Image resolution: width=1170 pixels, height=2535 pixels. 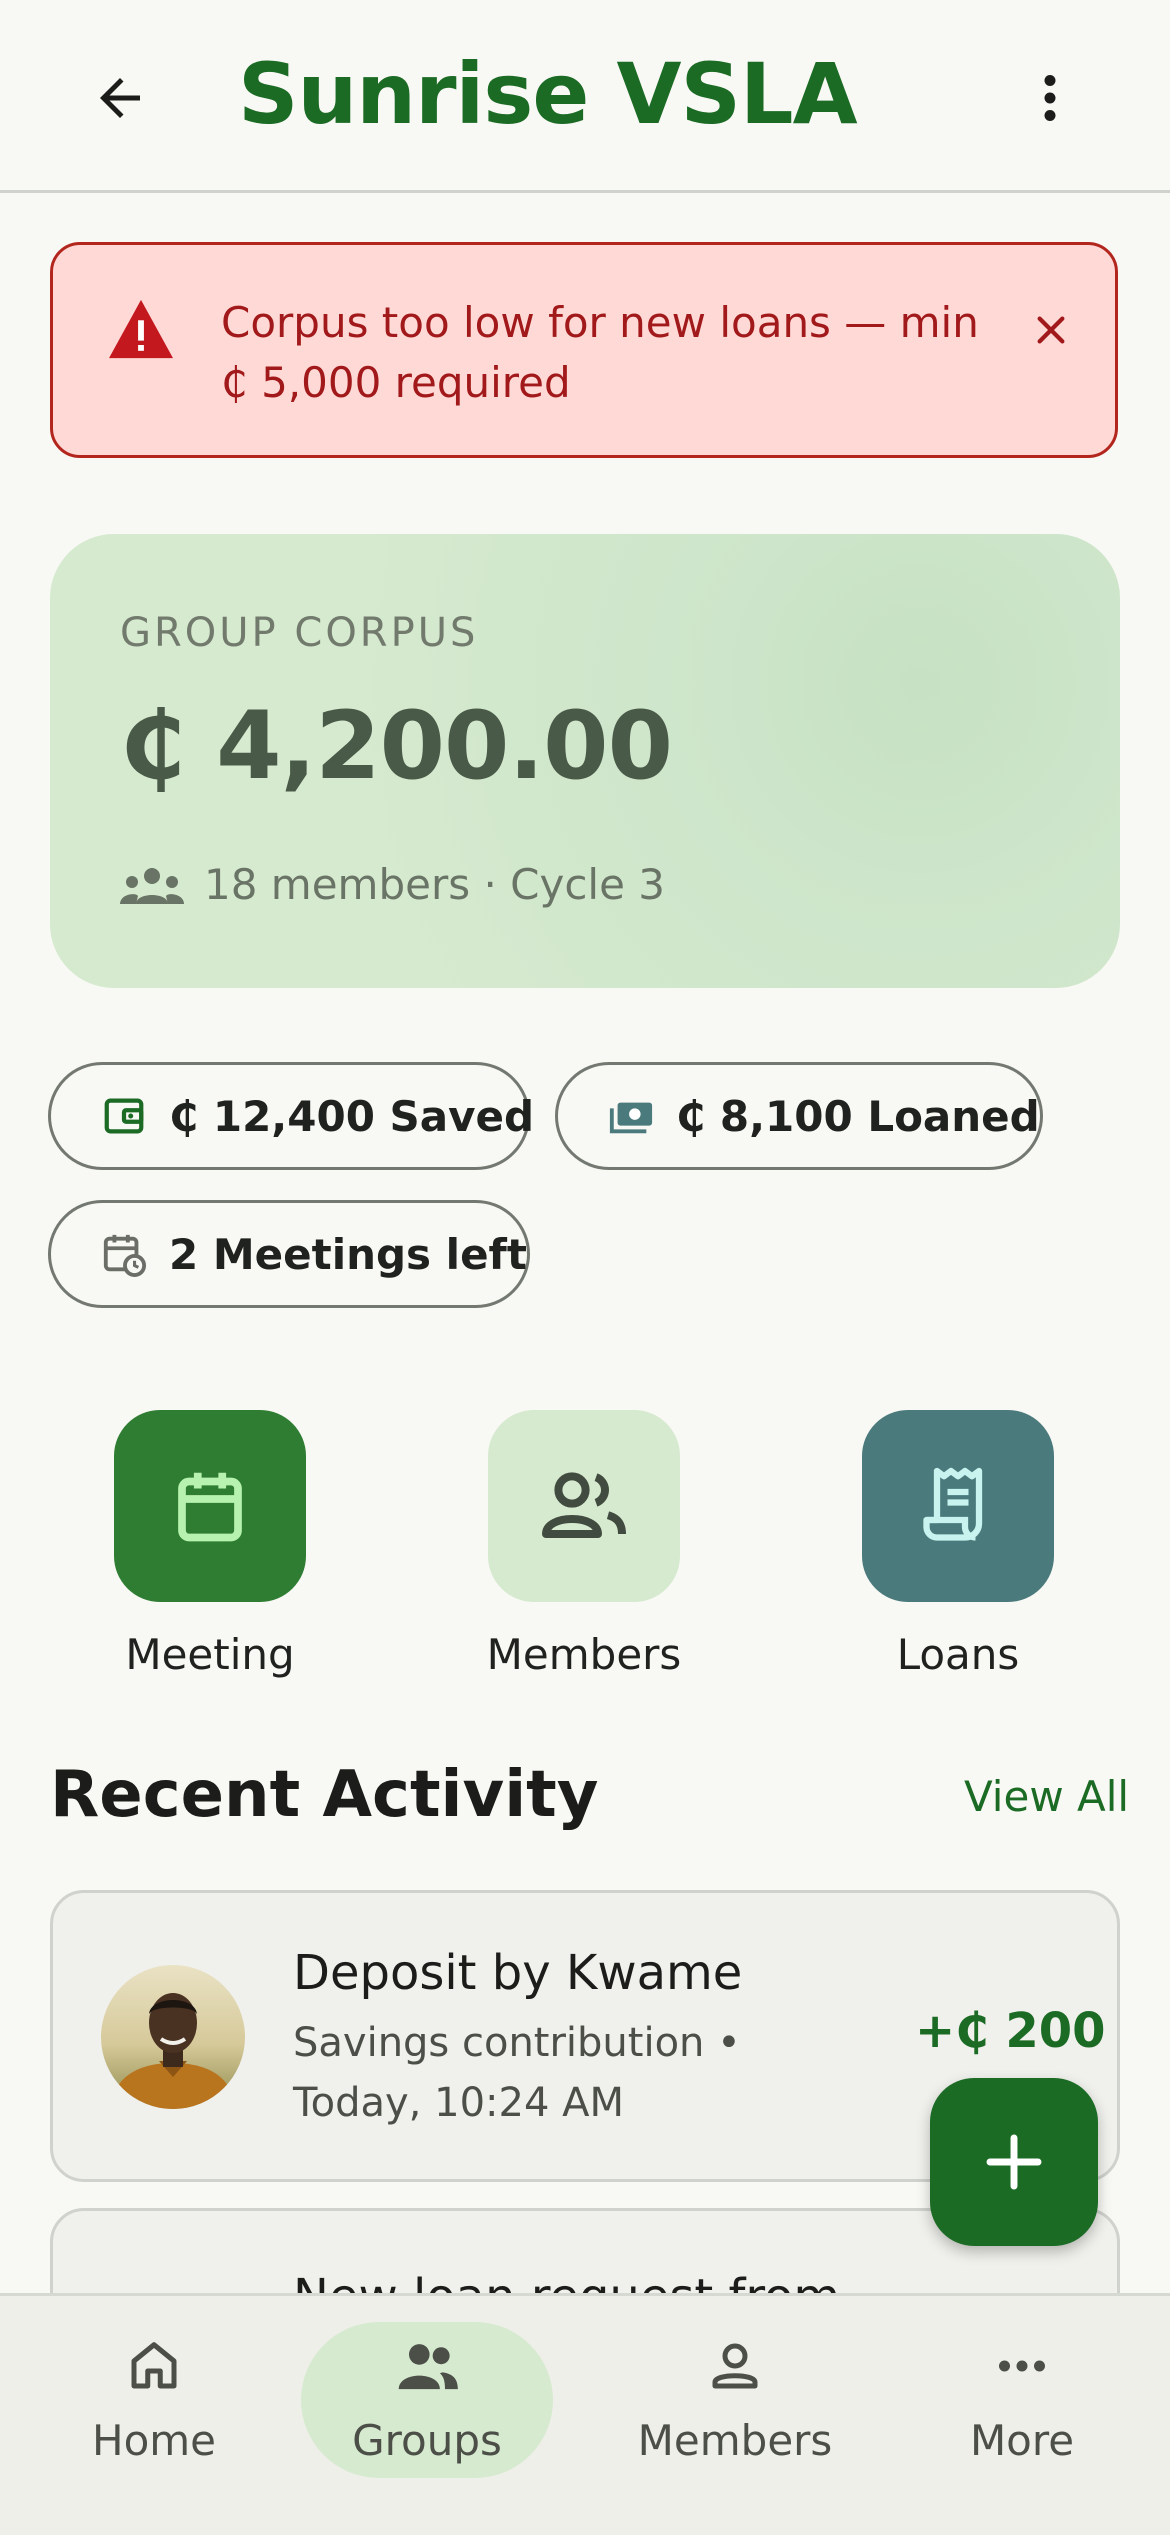 I want to click on avatar-photo, so click(x=173, y=2037).